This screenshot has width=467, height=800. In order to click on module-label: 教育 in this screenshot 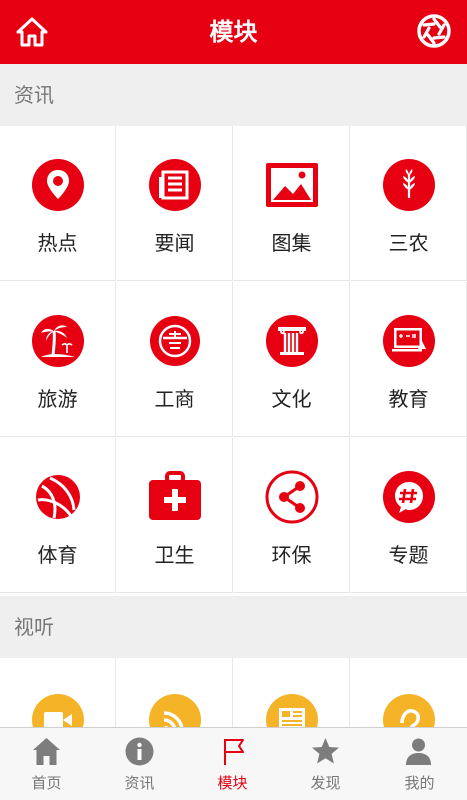, I will do `click(408, 399)`.